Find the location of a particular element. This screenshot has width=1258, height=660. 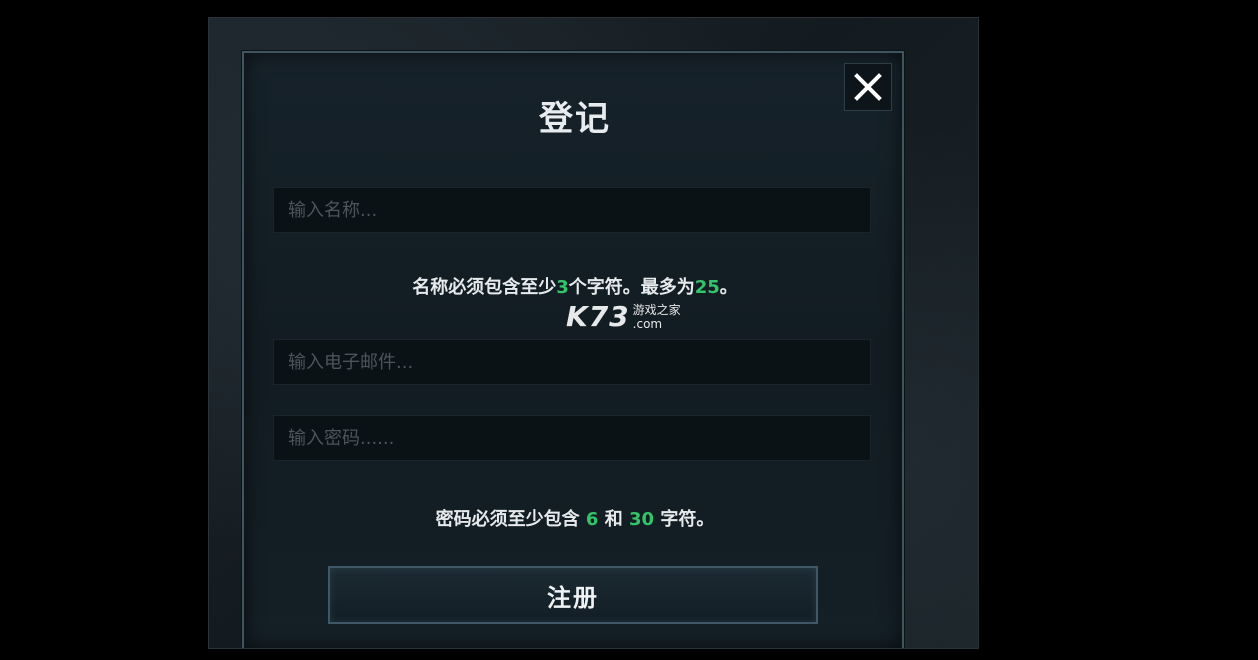

name-rule-suffix: 。 is located at coordinates (728, 287).